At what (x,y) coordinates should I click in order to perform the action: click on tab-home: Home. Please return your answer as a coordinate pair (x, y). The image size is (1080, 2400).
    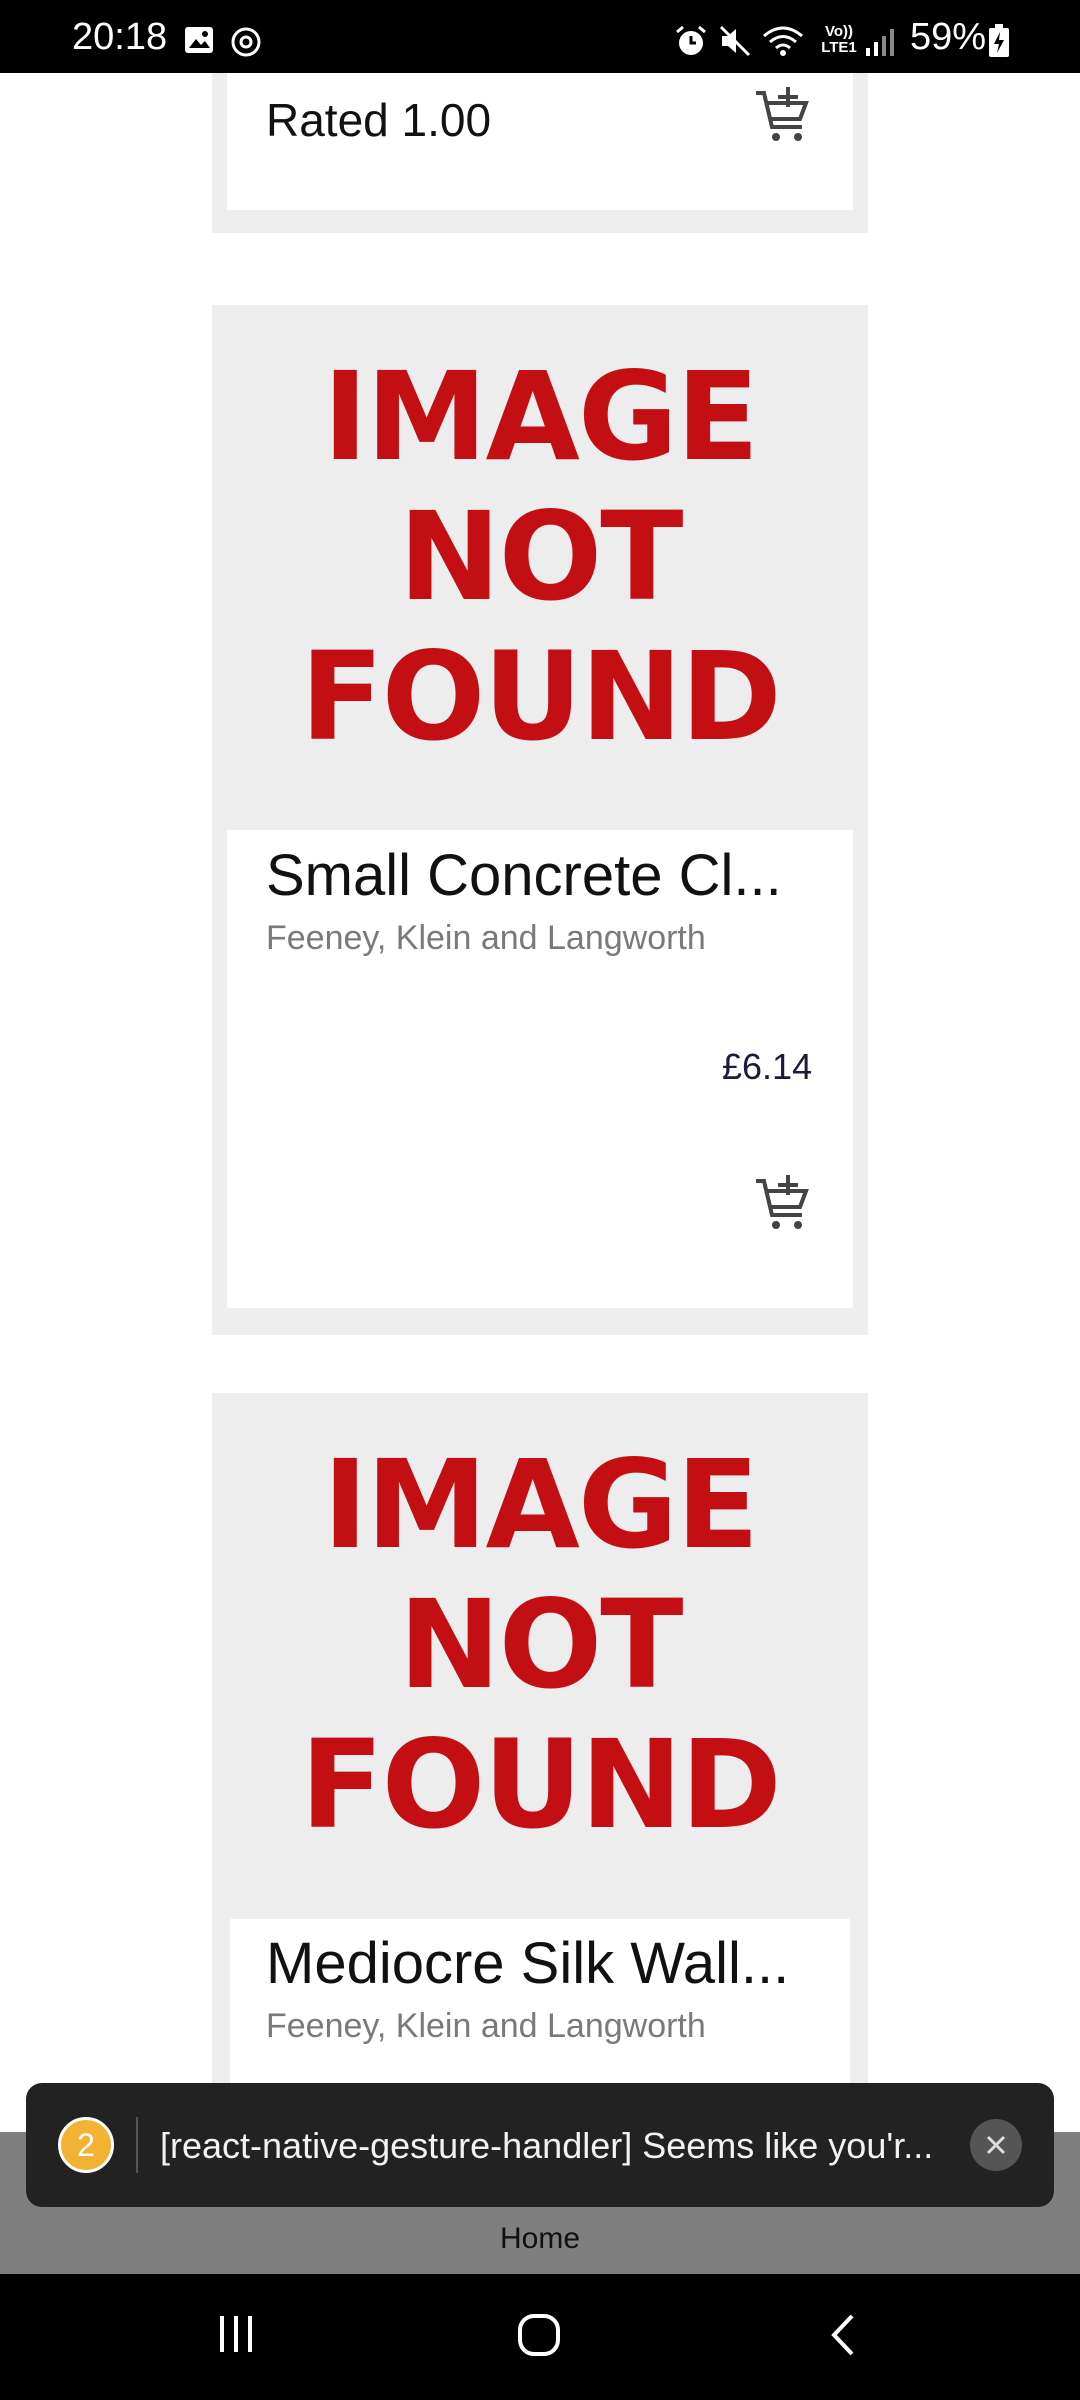
    Looking at the image, I should click on (540, 2239).